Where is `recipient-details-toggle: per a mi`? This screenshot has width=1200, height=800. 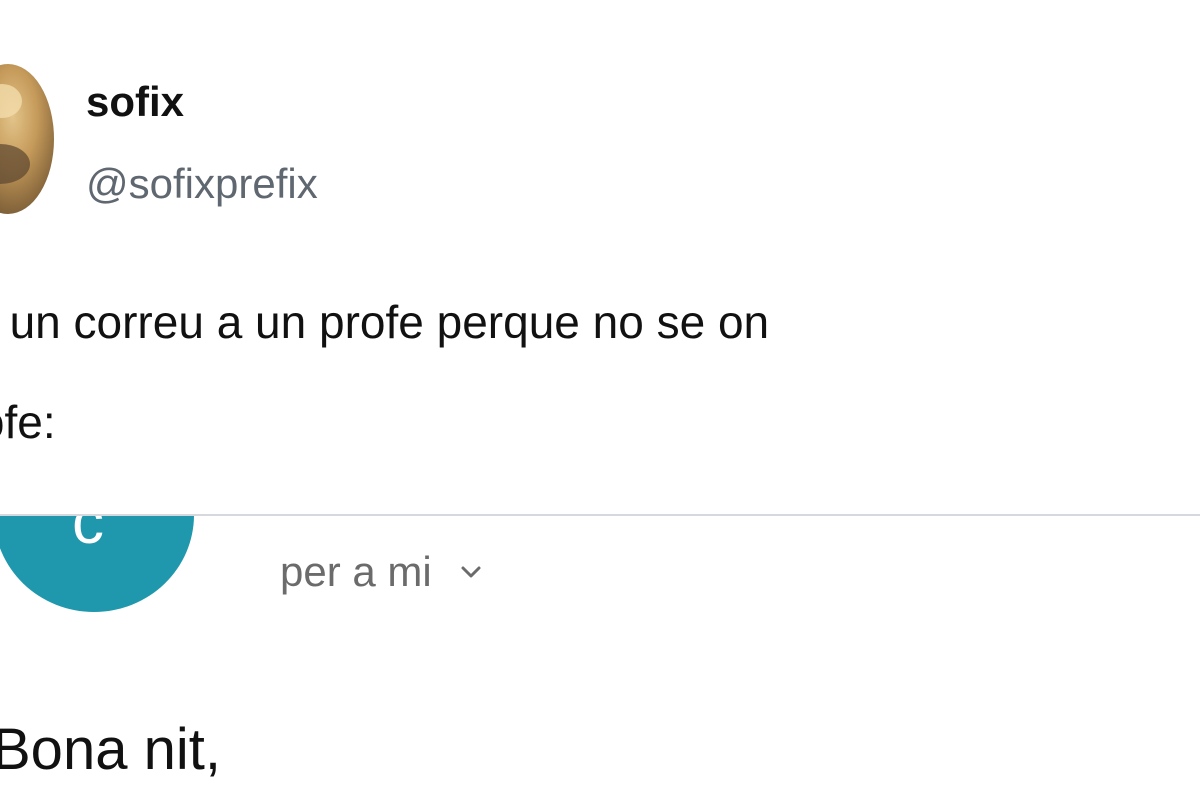
recipient-details-toggle: per a mi is located at coordinates (381, 572).